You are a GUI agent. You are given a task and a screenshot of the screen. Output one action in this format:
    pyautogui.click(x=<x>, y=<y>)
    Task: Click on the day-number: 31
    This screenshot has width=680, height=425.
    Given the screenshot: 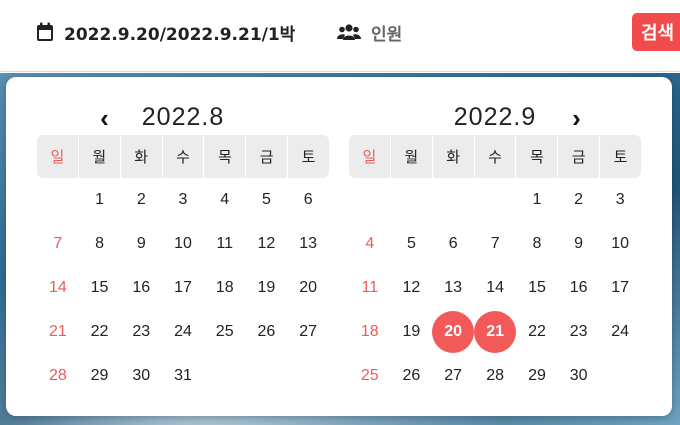 What is the action you would take?
    pyautogui.click(x=183, y=375)
    